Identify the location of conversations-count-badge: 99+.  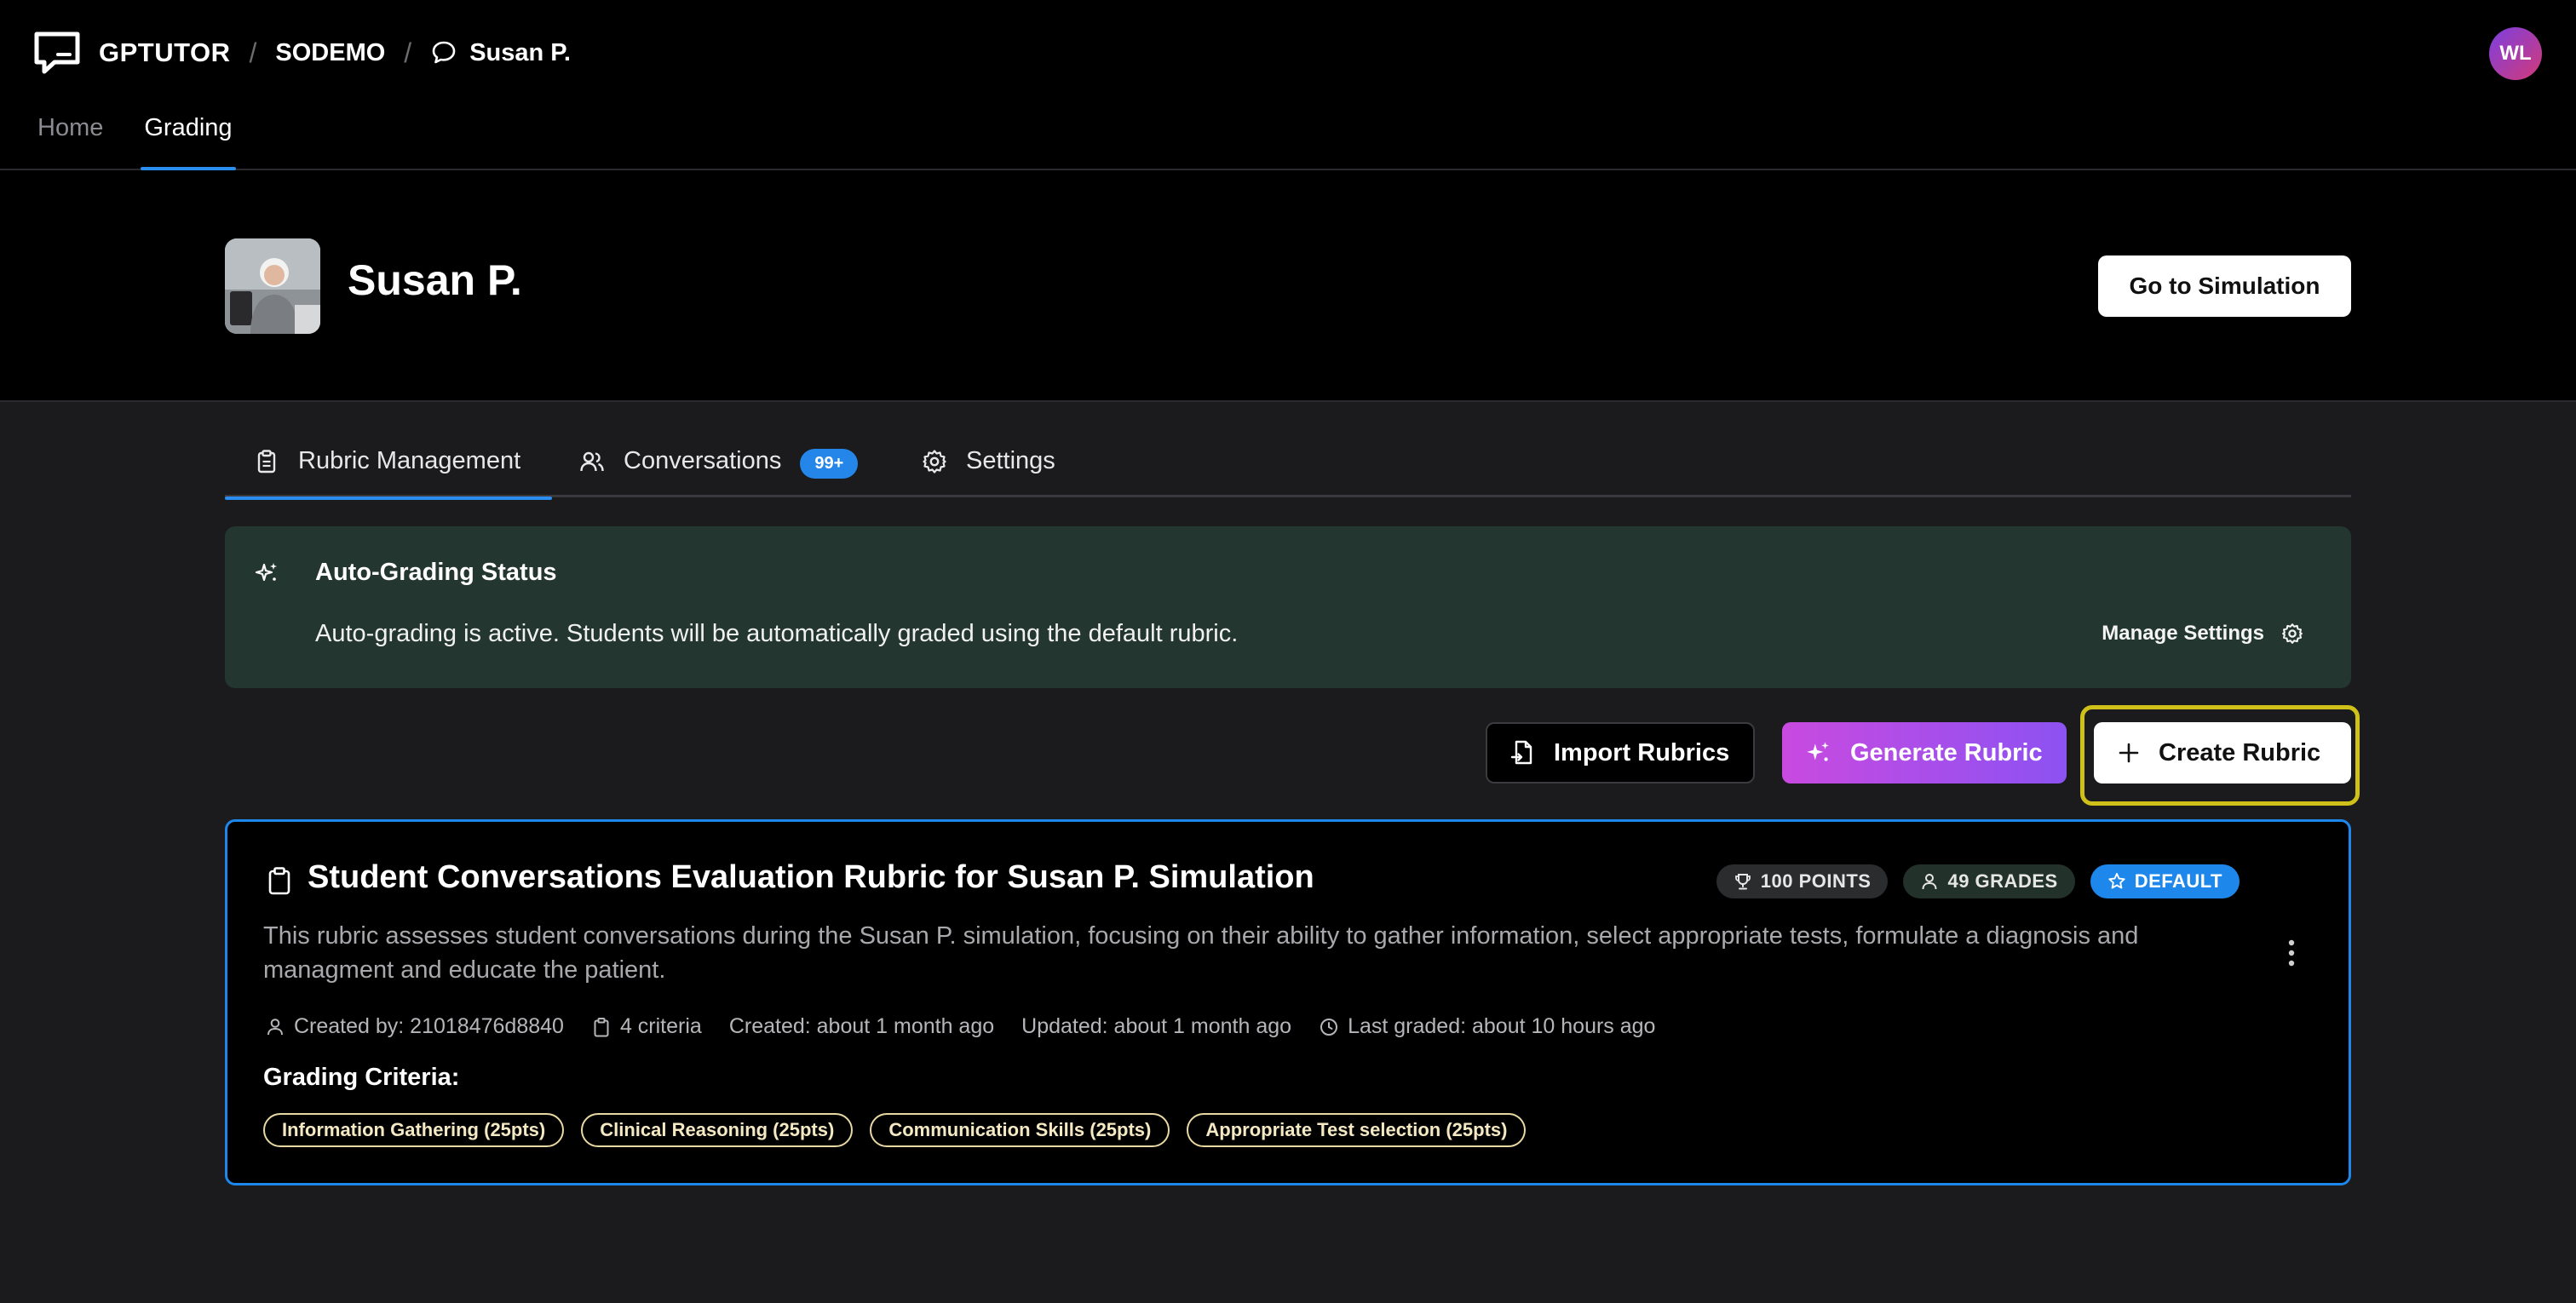
(830, 464).